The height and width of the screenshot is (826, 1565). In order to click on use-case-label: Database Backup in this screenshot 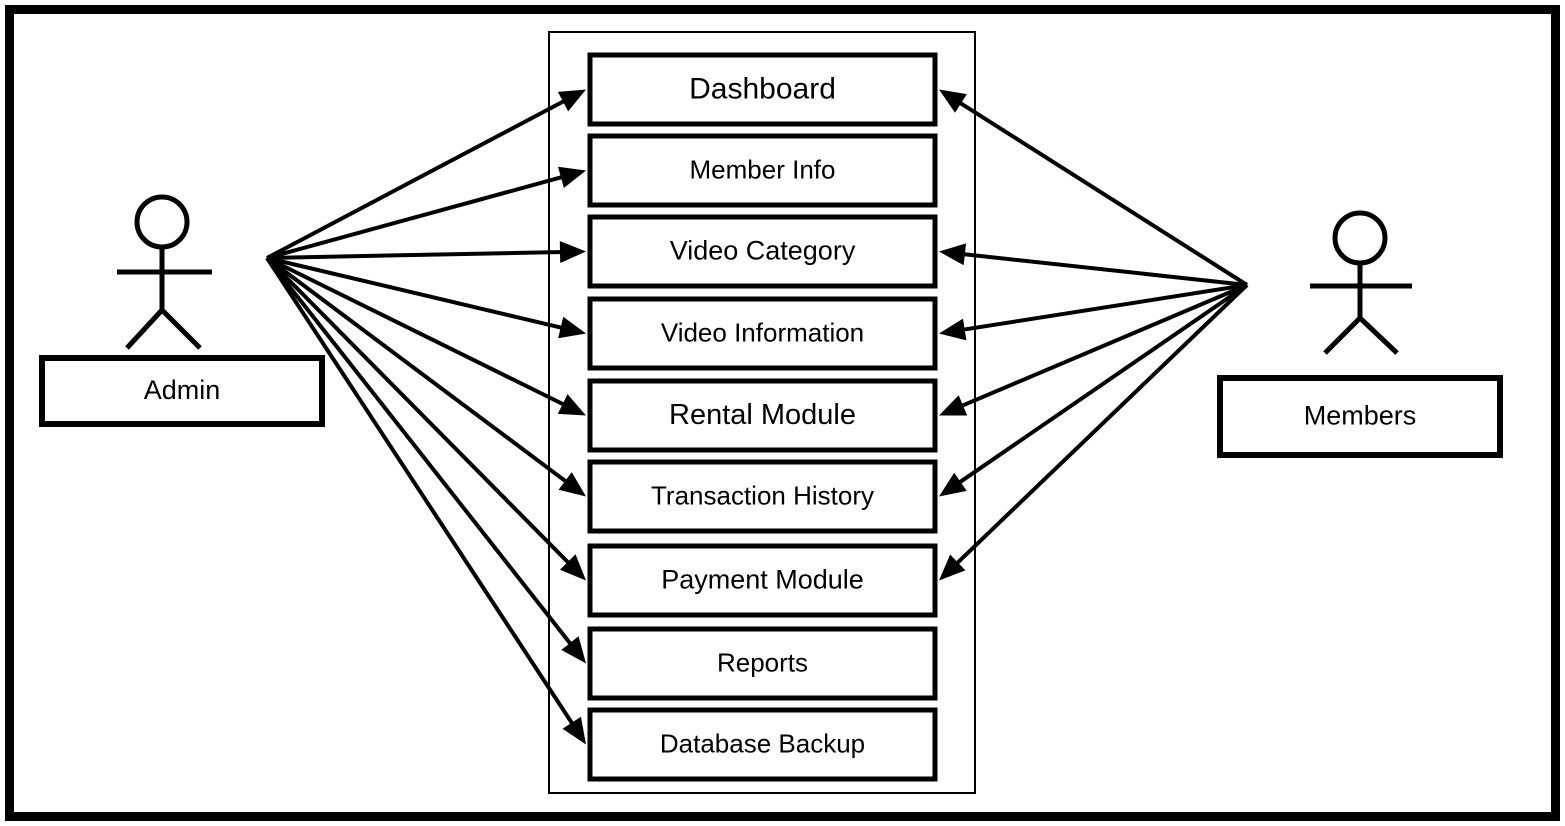, I will do `click(762, 743)`.